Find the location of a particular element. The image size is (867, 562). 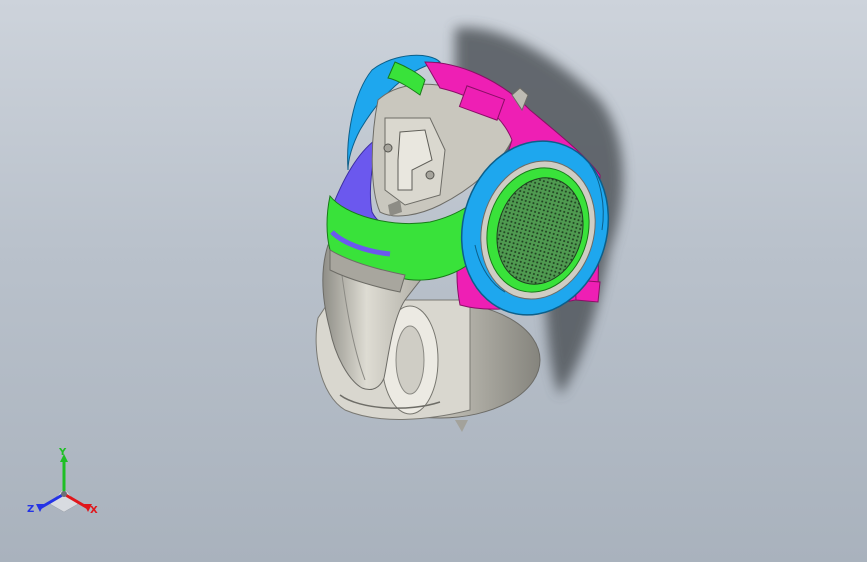

view-orientation-triad: Y Z X is located at coordinates (64, 488).